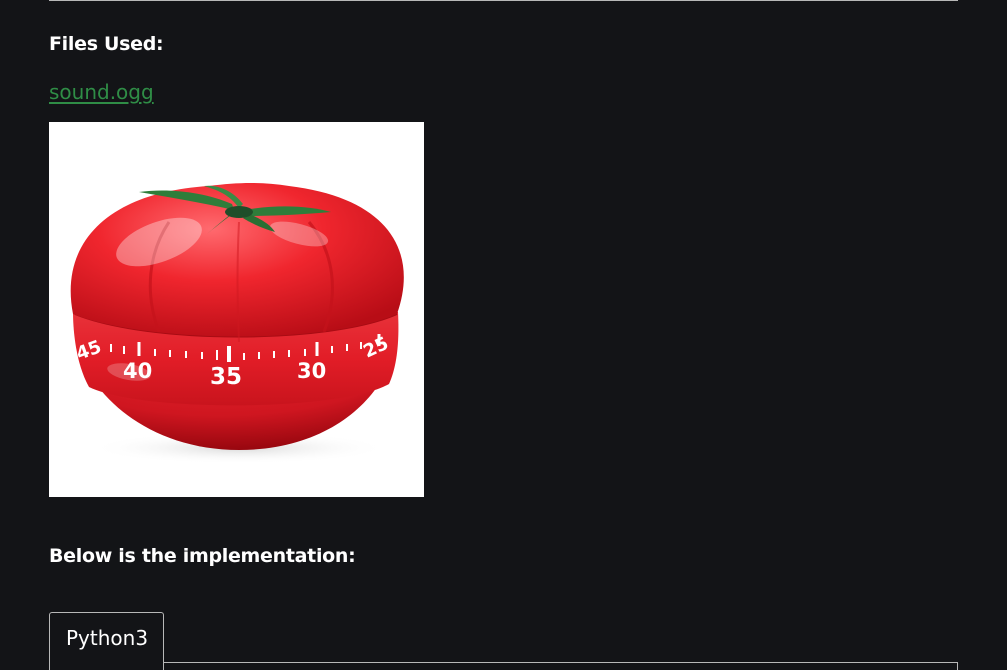 This screenshot has width=1007, height=670. Describe the element at coordinates (101, 92) in the screenshot. I see `sound-file-link: sound.ogg` at that location.